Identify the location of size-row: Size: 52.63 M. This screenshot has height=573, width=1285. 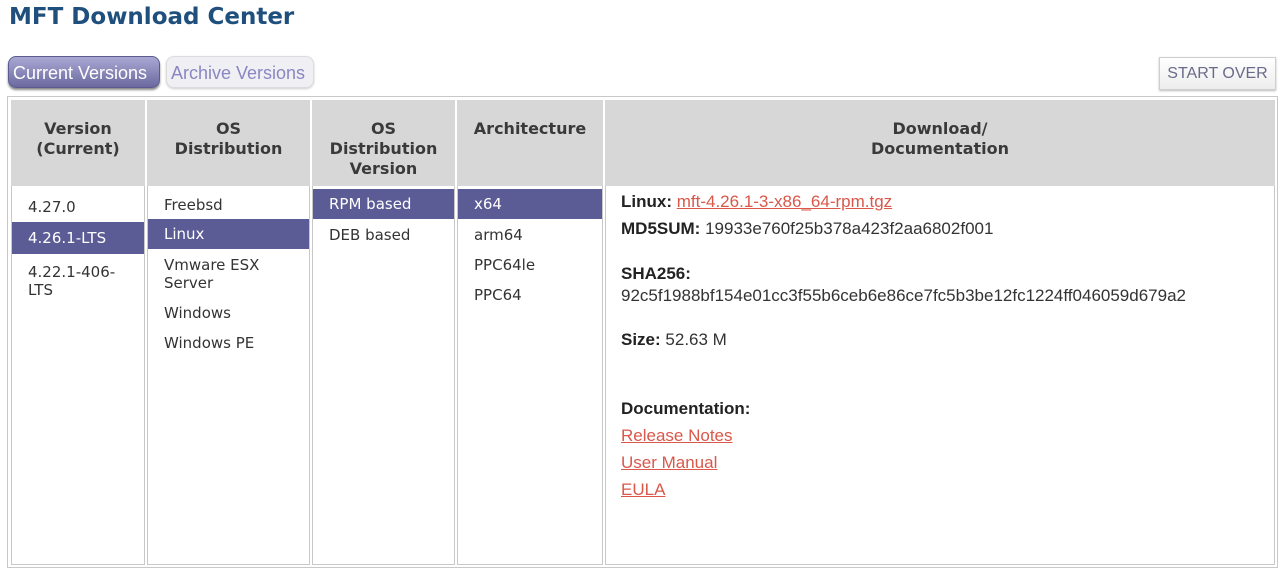
(674, 340).